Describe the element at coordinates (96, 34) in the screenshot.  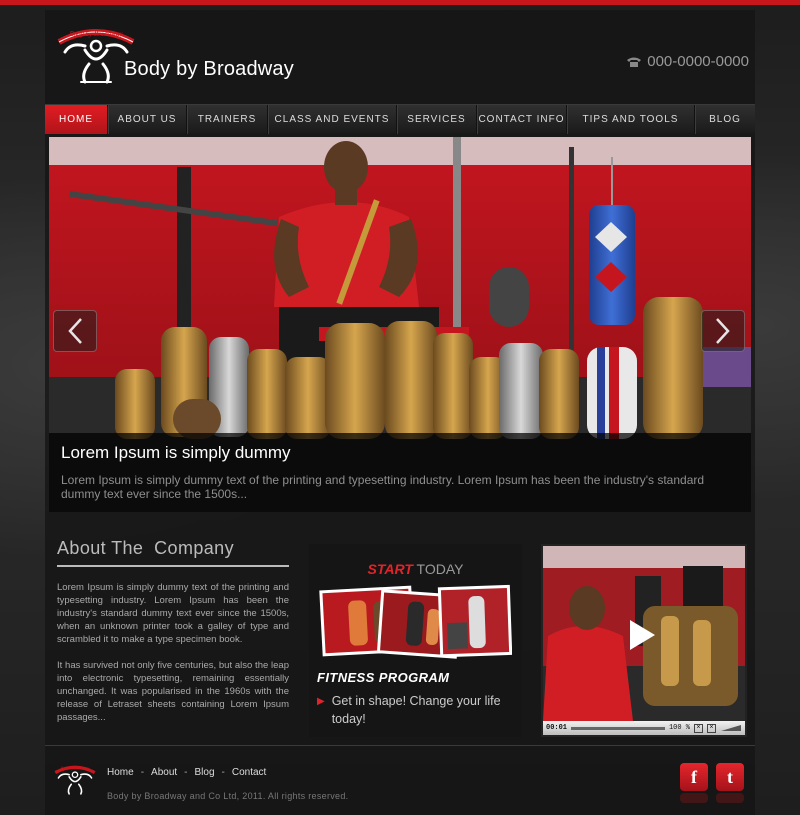
I see `logo-text: Body by Broadway` at that location.